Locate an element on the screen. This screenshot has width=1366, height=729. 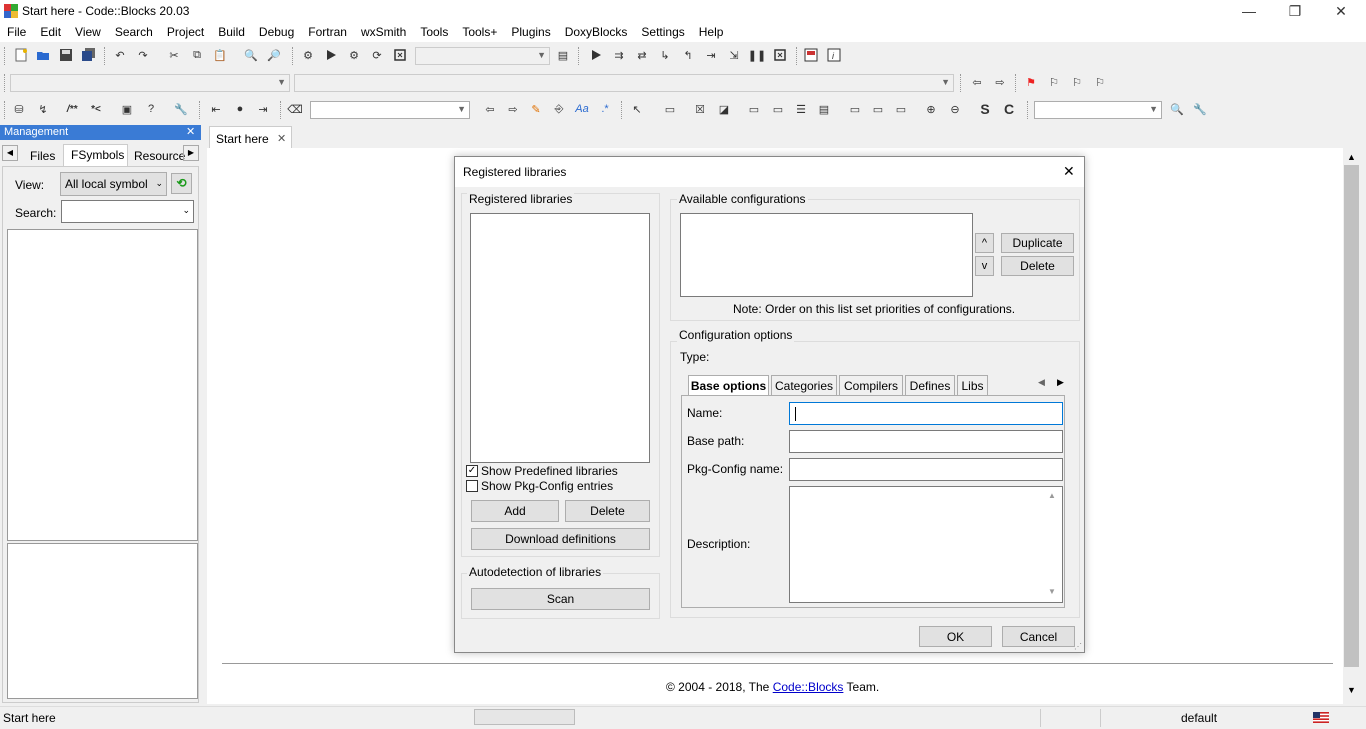
menu-search: Search is located at coordinates (134, 32).